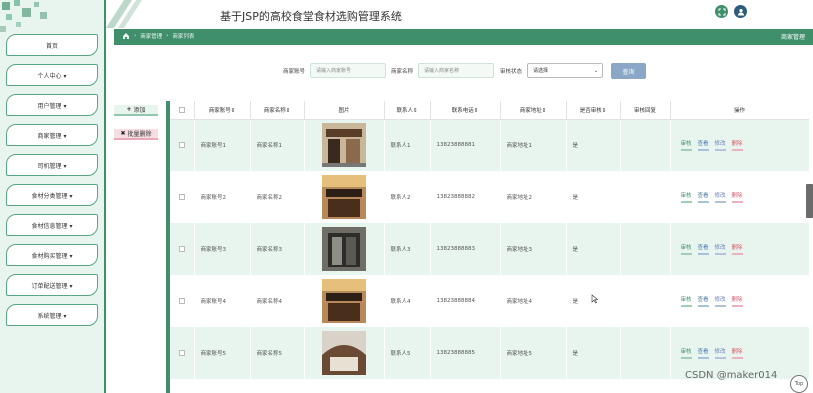 This screenshot has width=813, height=393. Describe the element at coordinates (52, 135) in the screenshot. I see `sidebar-item: 商家管理 ▾` at that location.